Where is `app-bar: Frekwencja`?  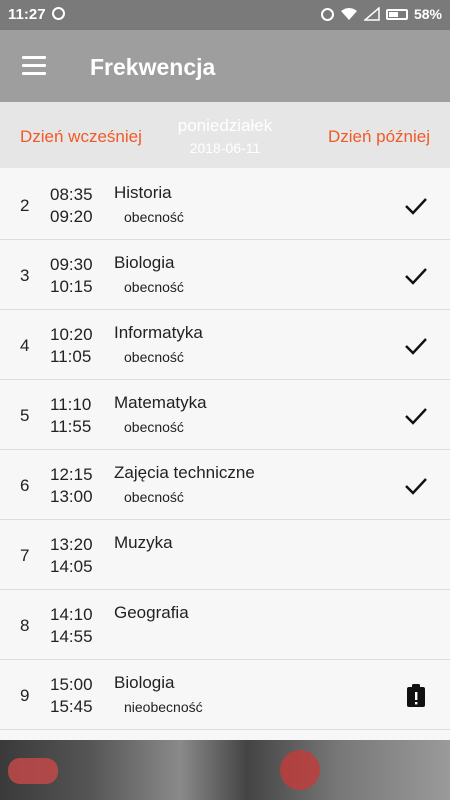
app-bar: Frekwencja is located at coordinates (225, 66).